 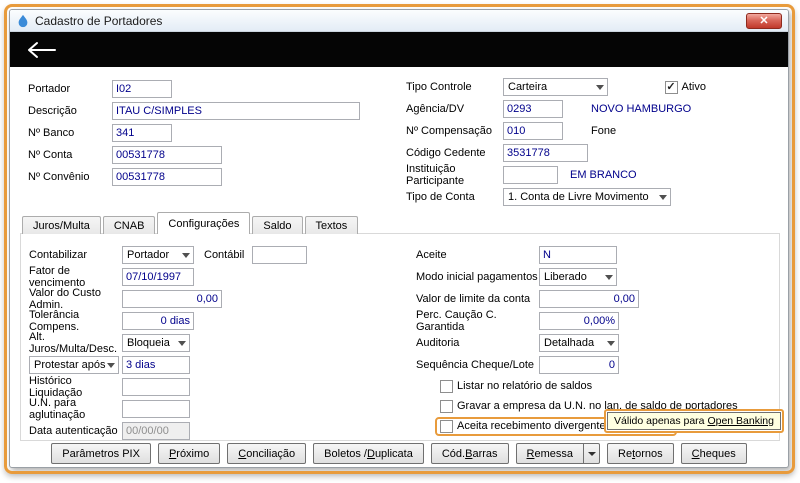 What do you see at coordinates (158, 277) in the screenshot?
I see `fator-vencimento-input` at bounding box center [158, 277].